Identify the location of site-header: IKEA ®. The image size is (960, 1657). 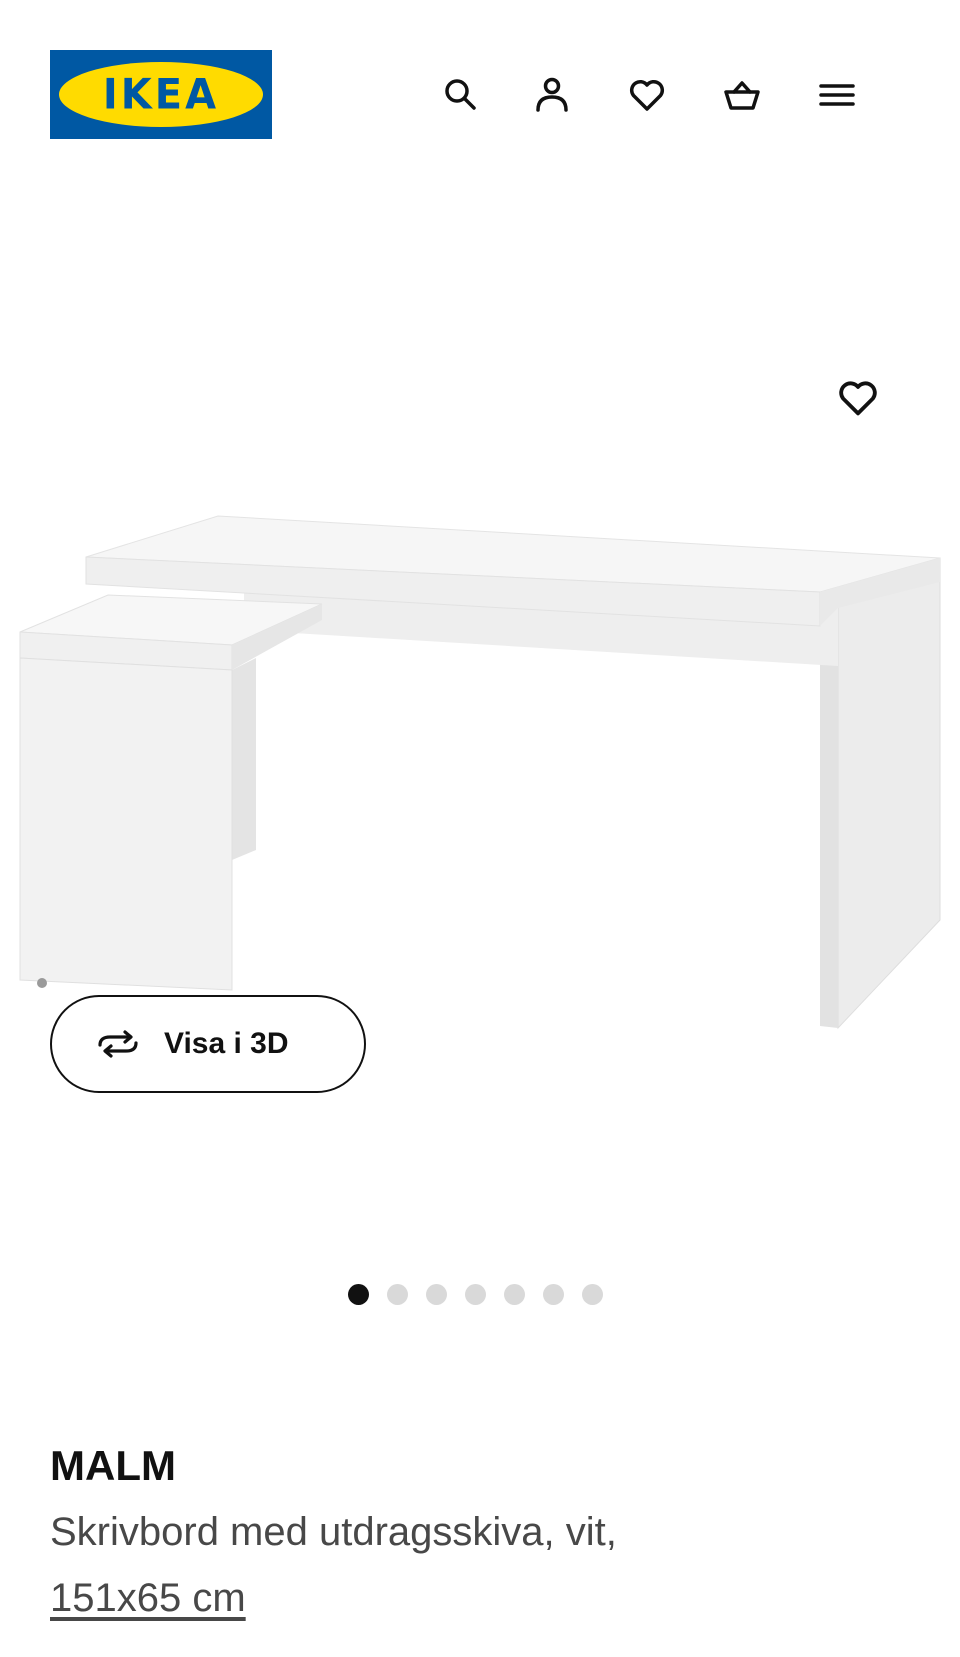
(480, 85).